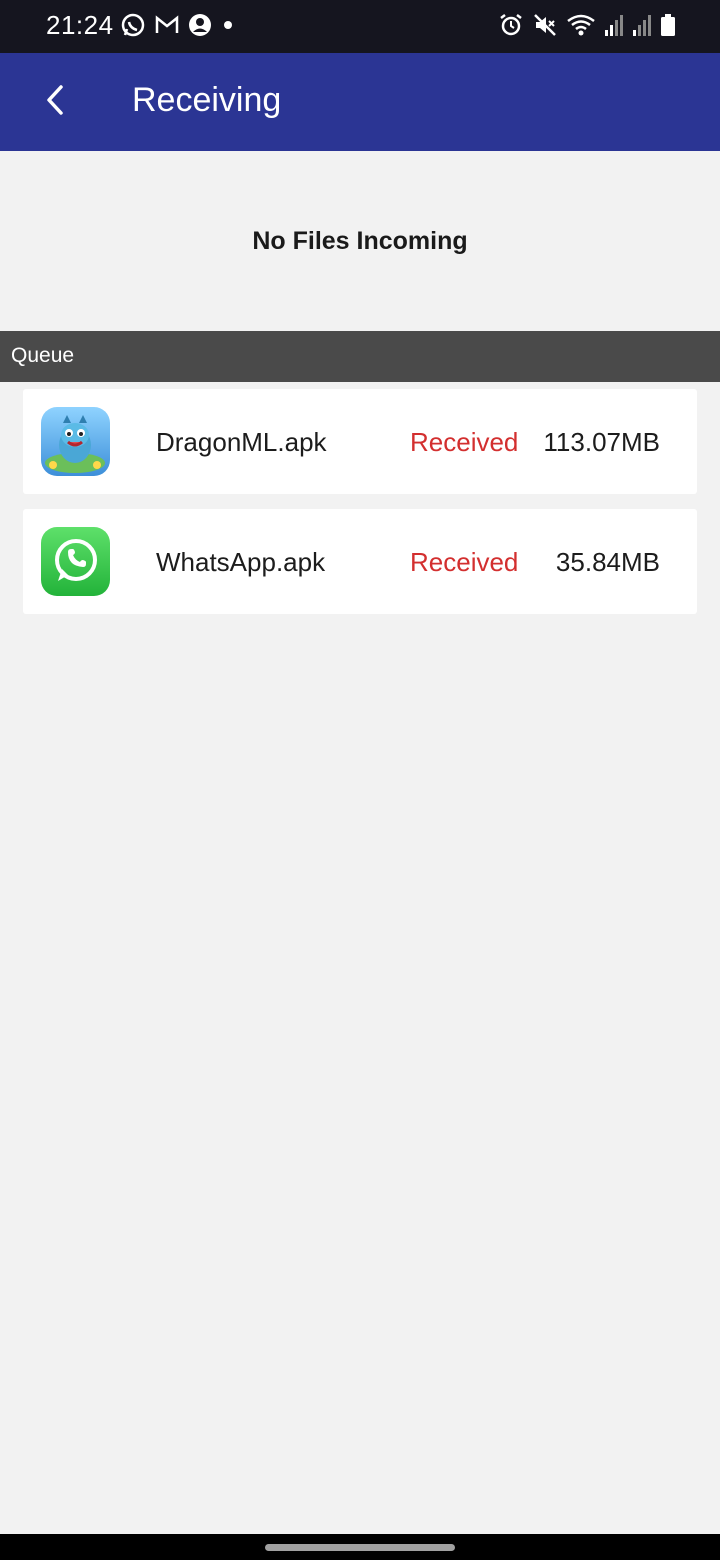 The height and width of the screenshot is (1560, 720). I want to click on no-files-message: No Files Incoming, so click(360, 240).